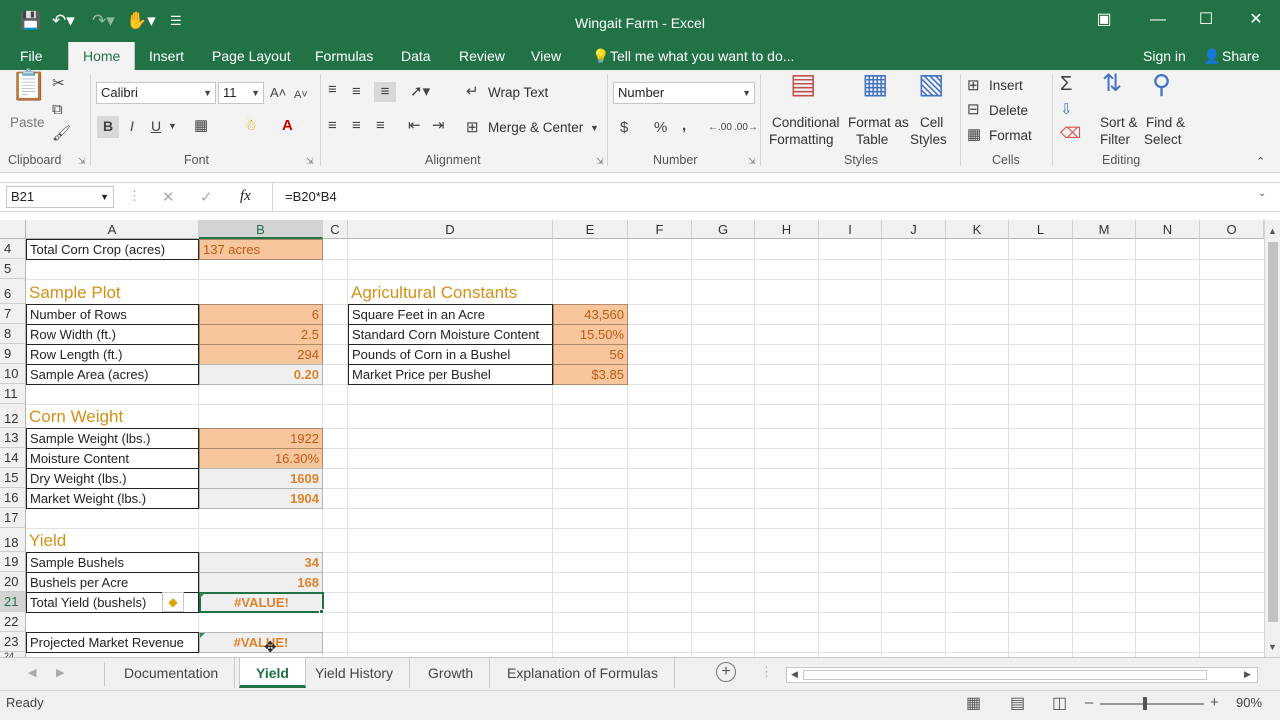  I want to click on cell-label: Projected Market Revenue, so click(112, 642).